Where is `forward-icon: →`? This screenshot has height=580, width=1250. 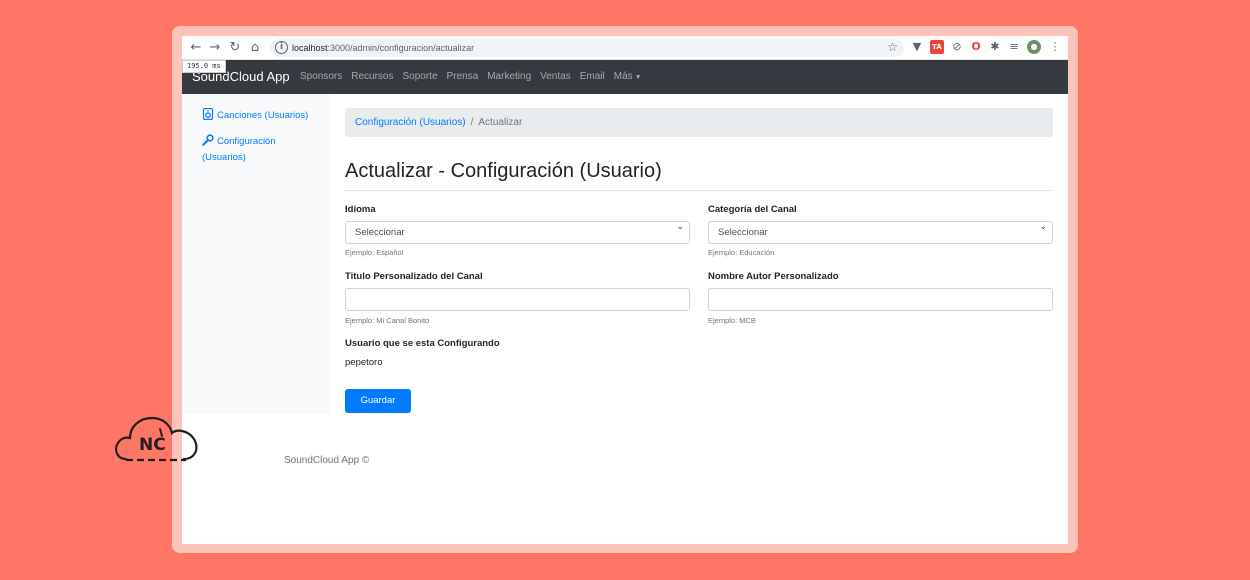 forward-icon: → is located at coordinates (215, 48).